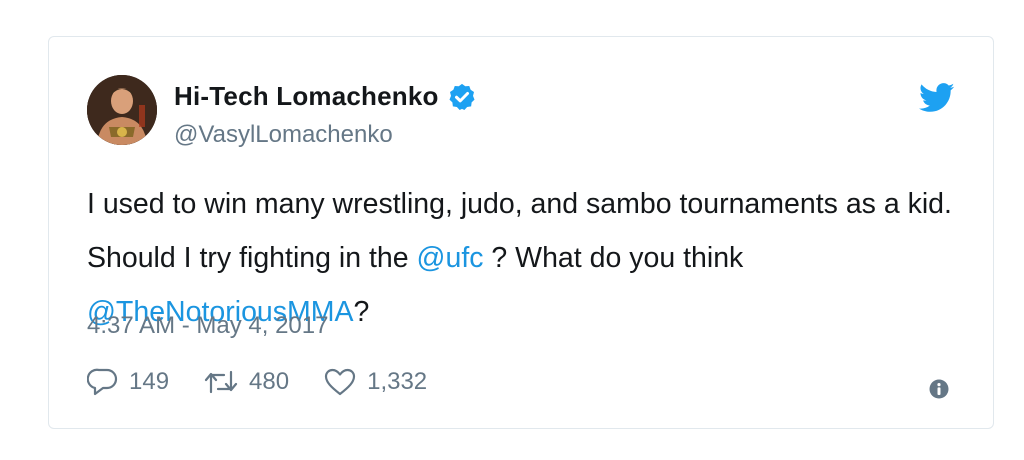 Image resolution: width=1024 pixels, height=460 pixels. I want to click on reply-count: 149, so click(149, 381).